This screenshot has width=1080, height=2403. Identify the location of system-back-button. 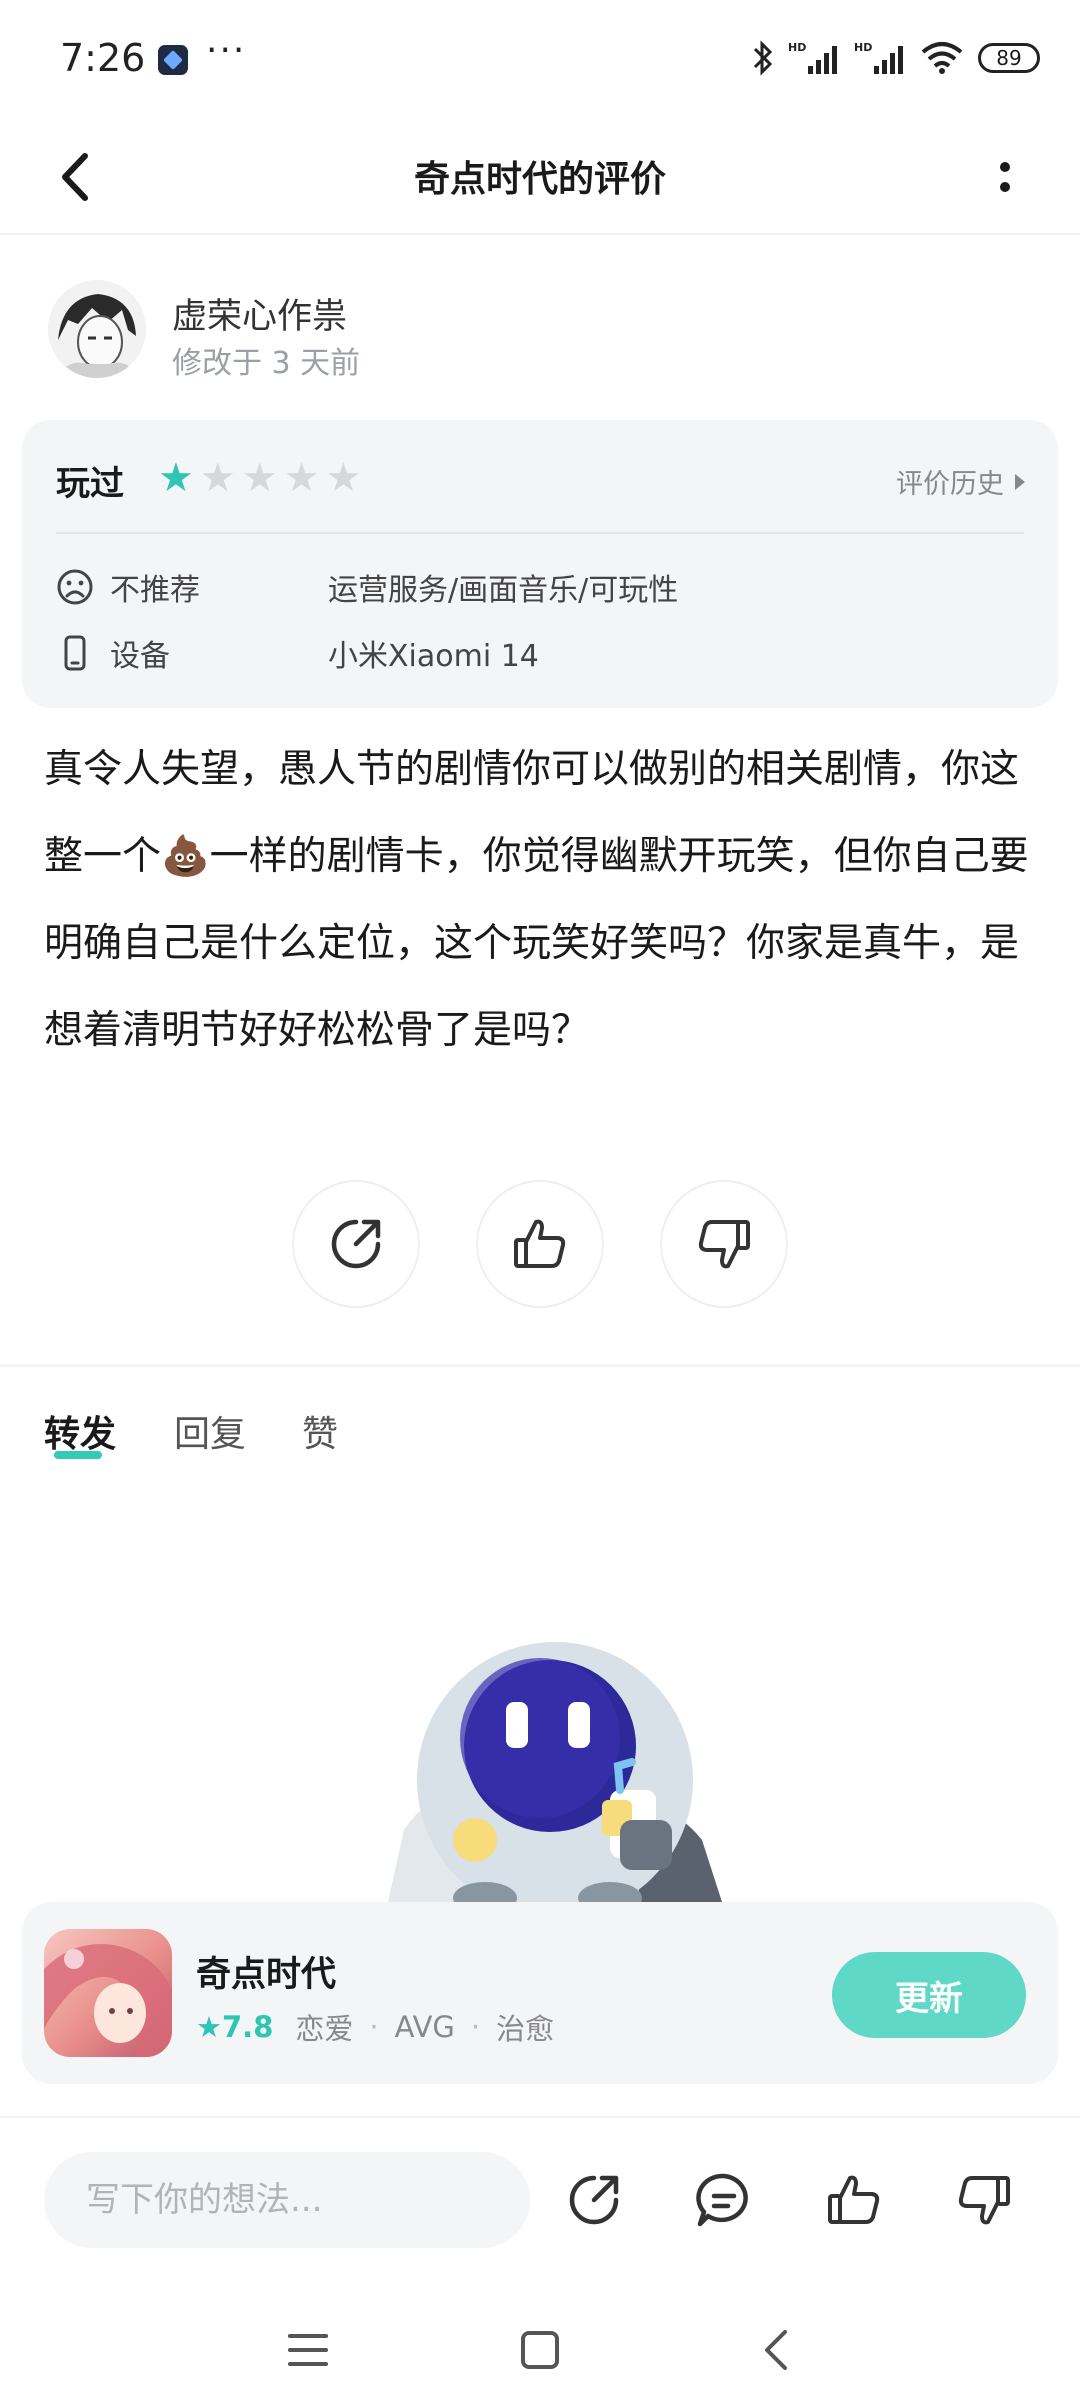
(776, 2350).